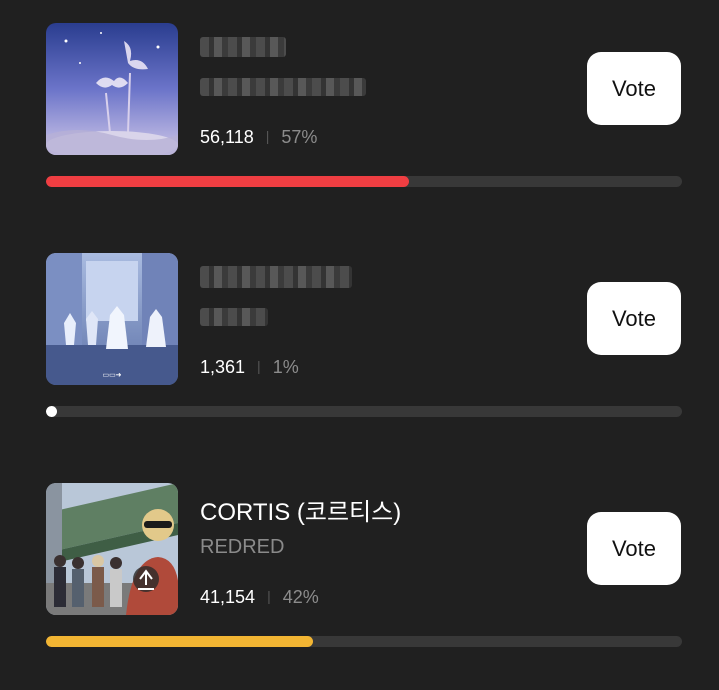 The image size is (719, 690). Describe the element at coordinates (301, 512) in the screenshot. I see `artist-name: CORTIS (코르티스)` at that location.